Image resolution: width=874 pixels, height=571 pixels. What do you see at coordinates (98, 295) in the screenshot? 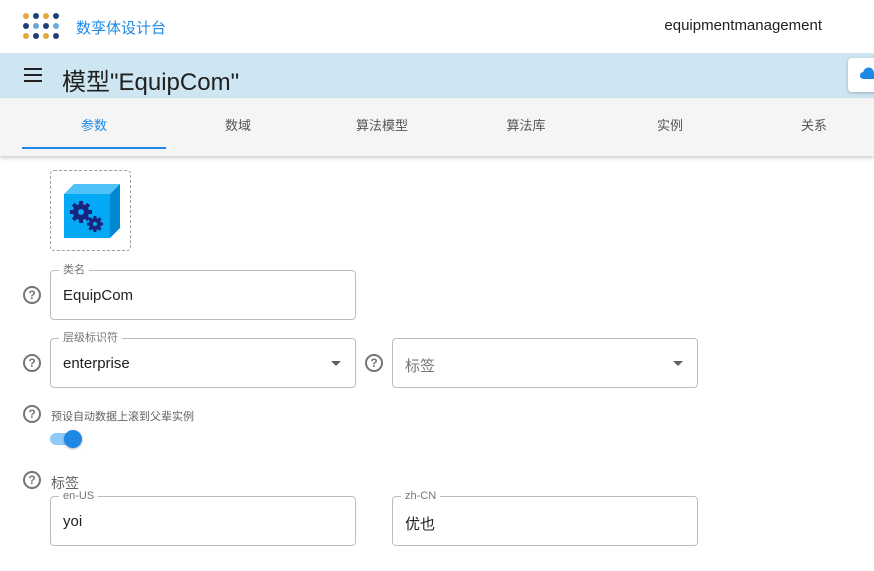
I see `class-name-value: EquipCom` at bounding box center [98, 295].